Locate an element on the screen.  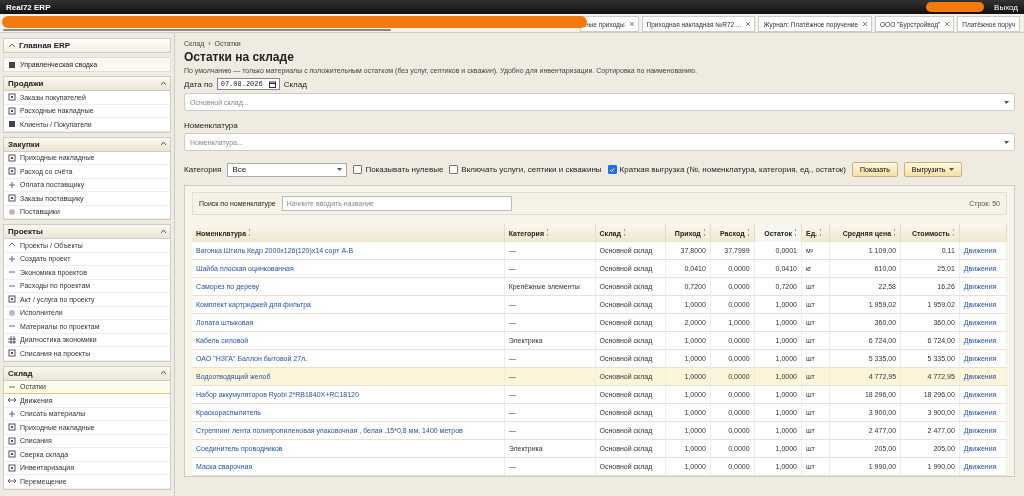
section-header: Закупки is located at coordinates (87, 144).